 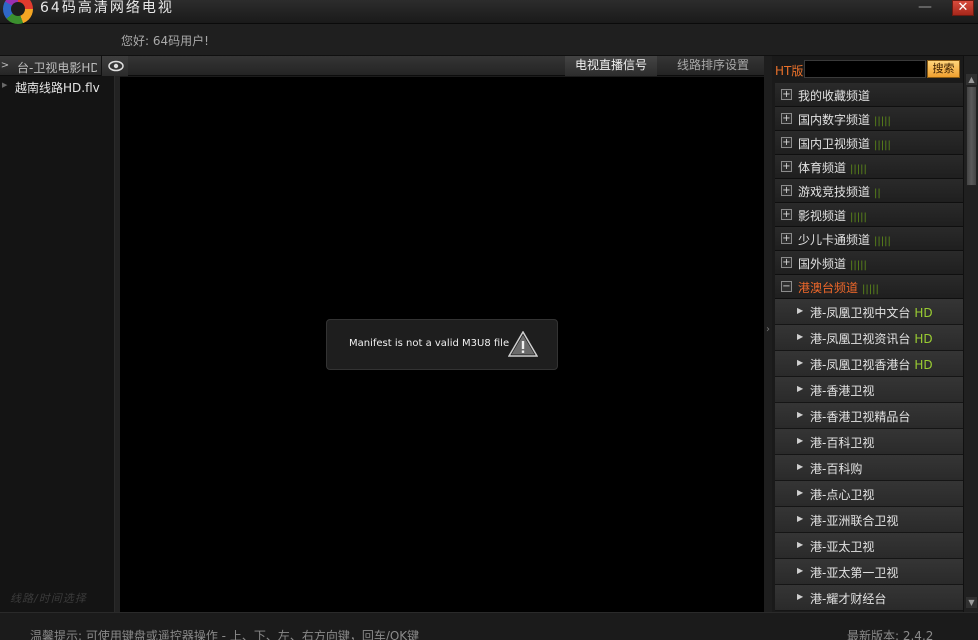 What do you see at coordinates (786, 286) in the screenshot?
I see `collapse-icon: −` at bounding box center [786, 286].